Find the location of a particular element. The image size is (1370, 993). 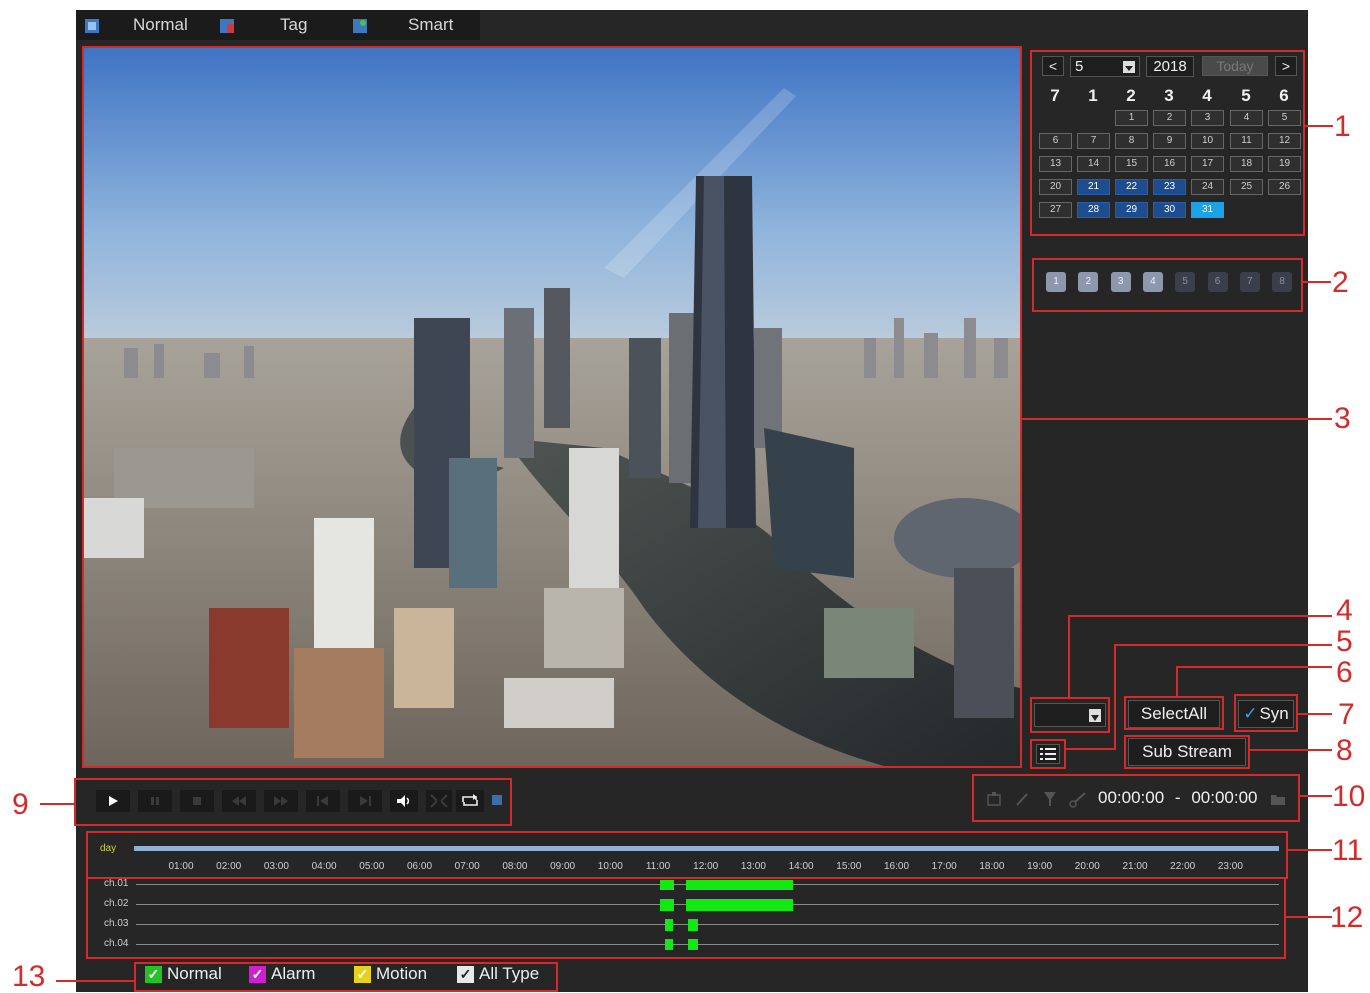

tab-tag: Tag is located at coordinates (293, 25).